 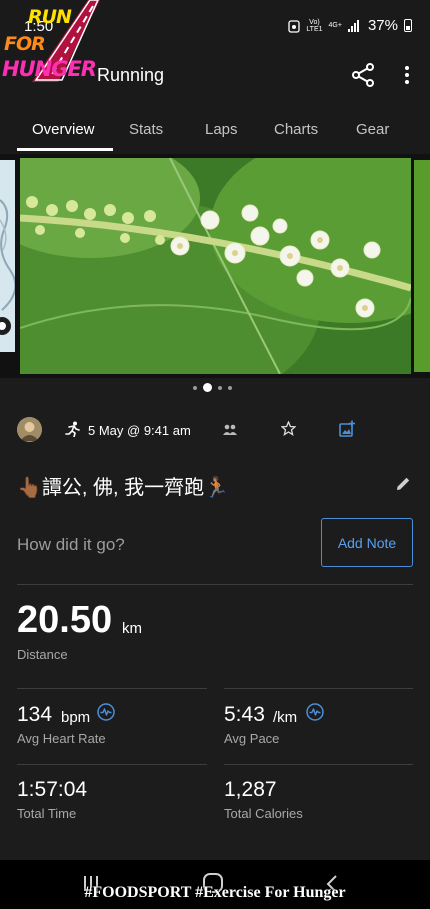 I want to click on running-icon, so click(x=72, y=429).